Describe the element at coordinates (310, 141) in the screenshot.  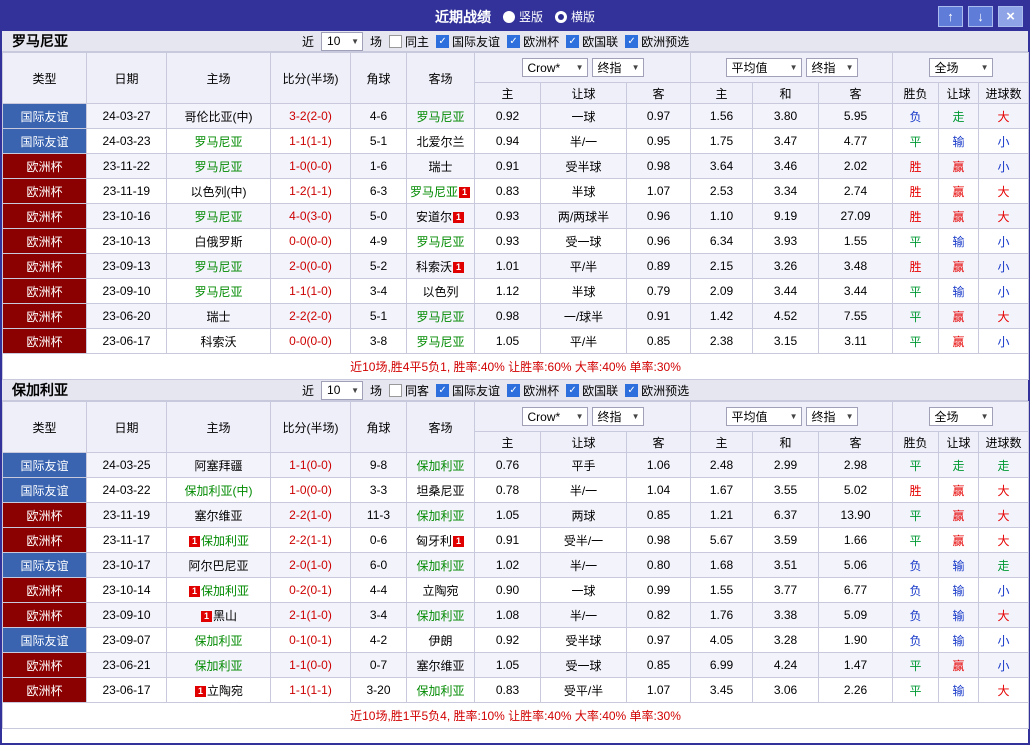
I see `score: 1-1(1-1)` at that location.